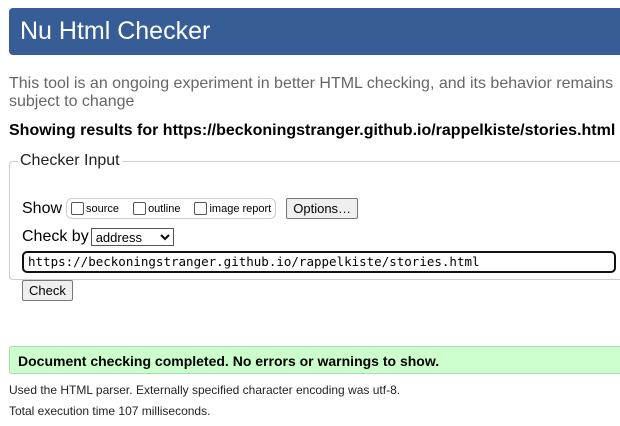  I want to click on page-header: Nu Html Checker, so click(314, 31).